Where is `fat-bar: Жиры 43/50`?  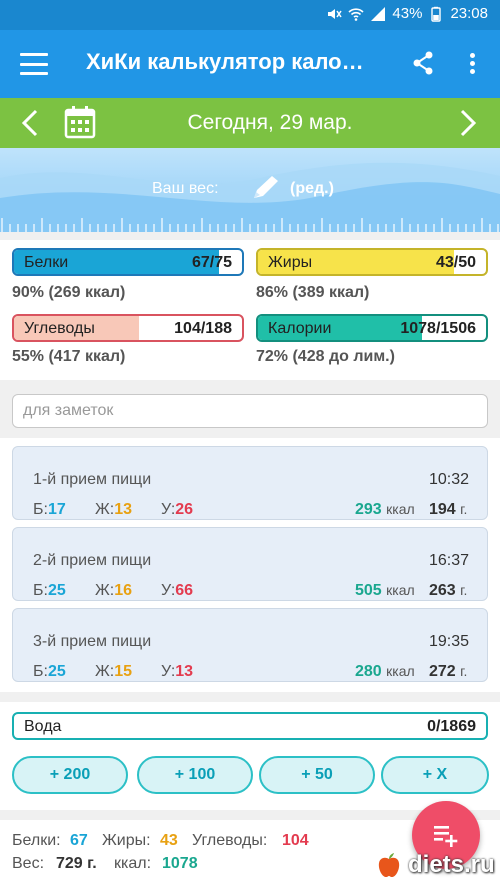 fat-bar: Жиры 43/50 is located at coordinates (372, 262).